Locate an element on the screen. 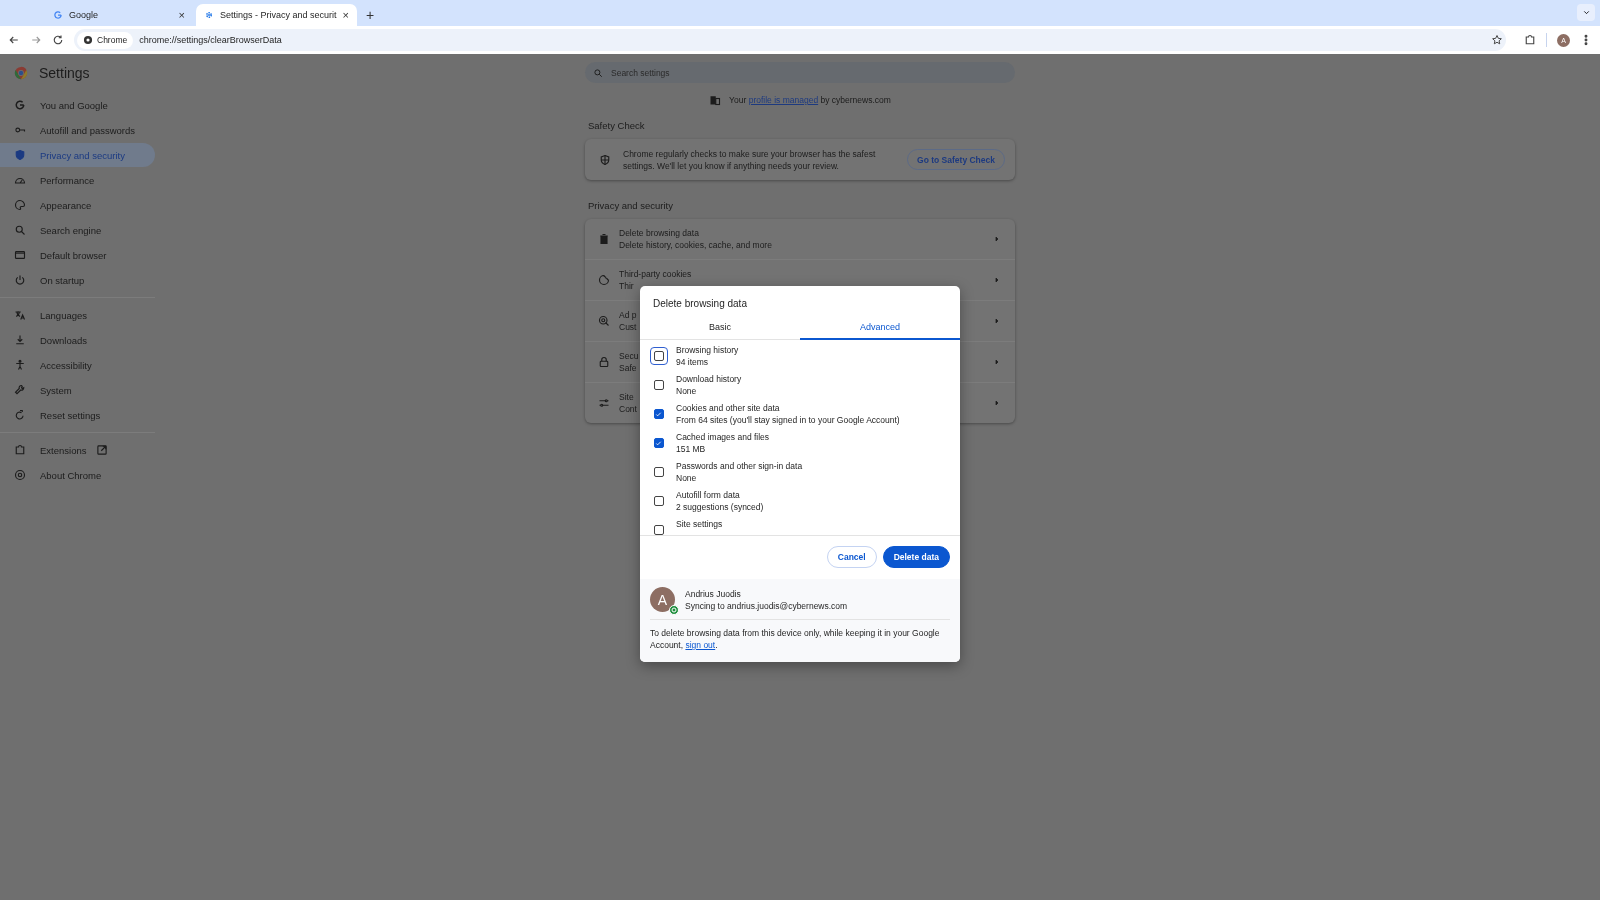 Image resolution: width=1600 pixels, height=900 pixels. new-tab-button: + is located at coordinates (370, 14).